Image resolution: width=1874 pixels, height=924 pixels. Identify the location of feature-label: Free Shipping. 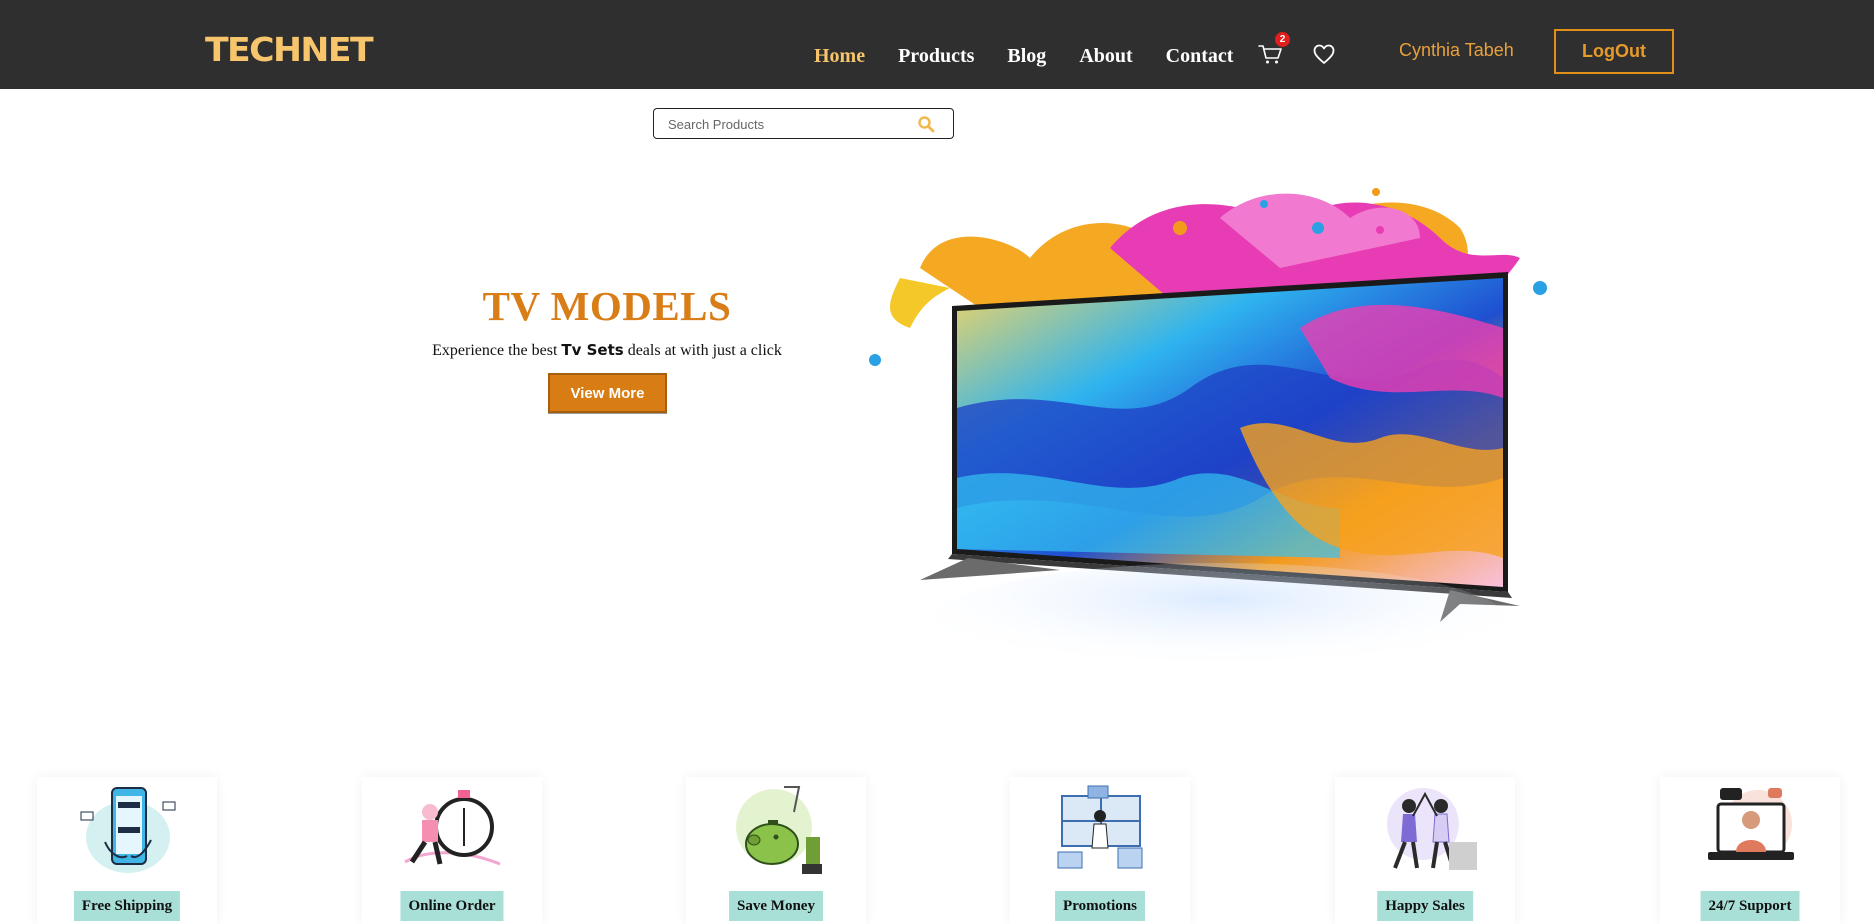
(127, 906).